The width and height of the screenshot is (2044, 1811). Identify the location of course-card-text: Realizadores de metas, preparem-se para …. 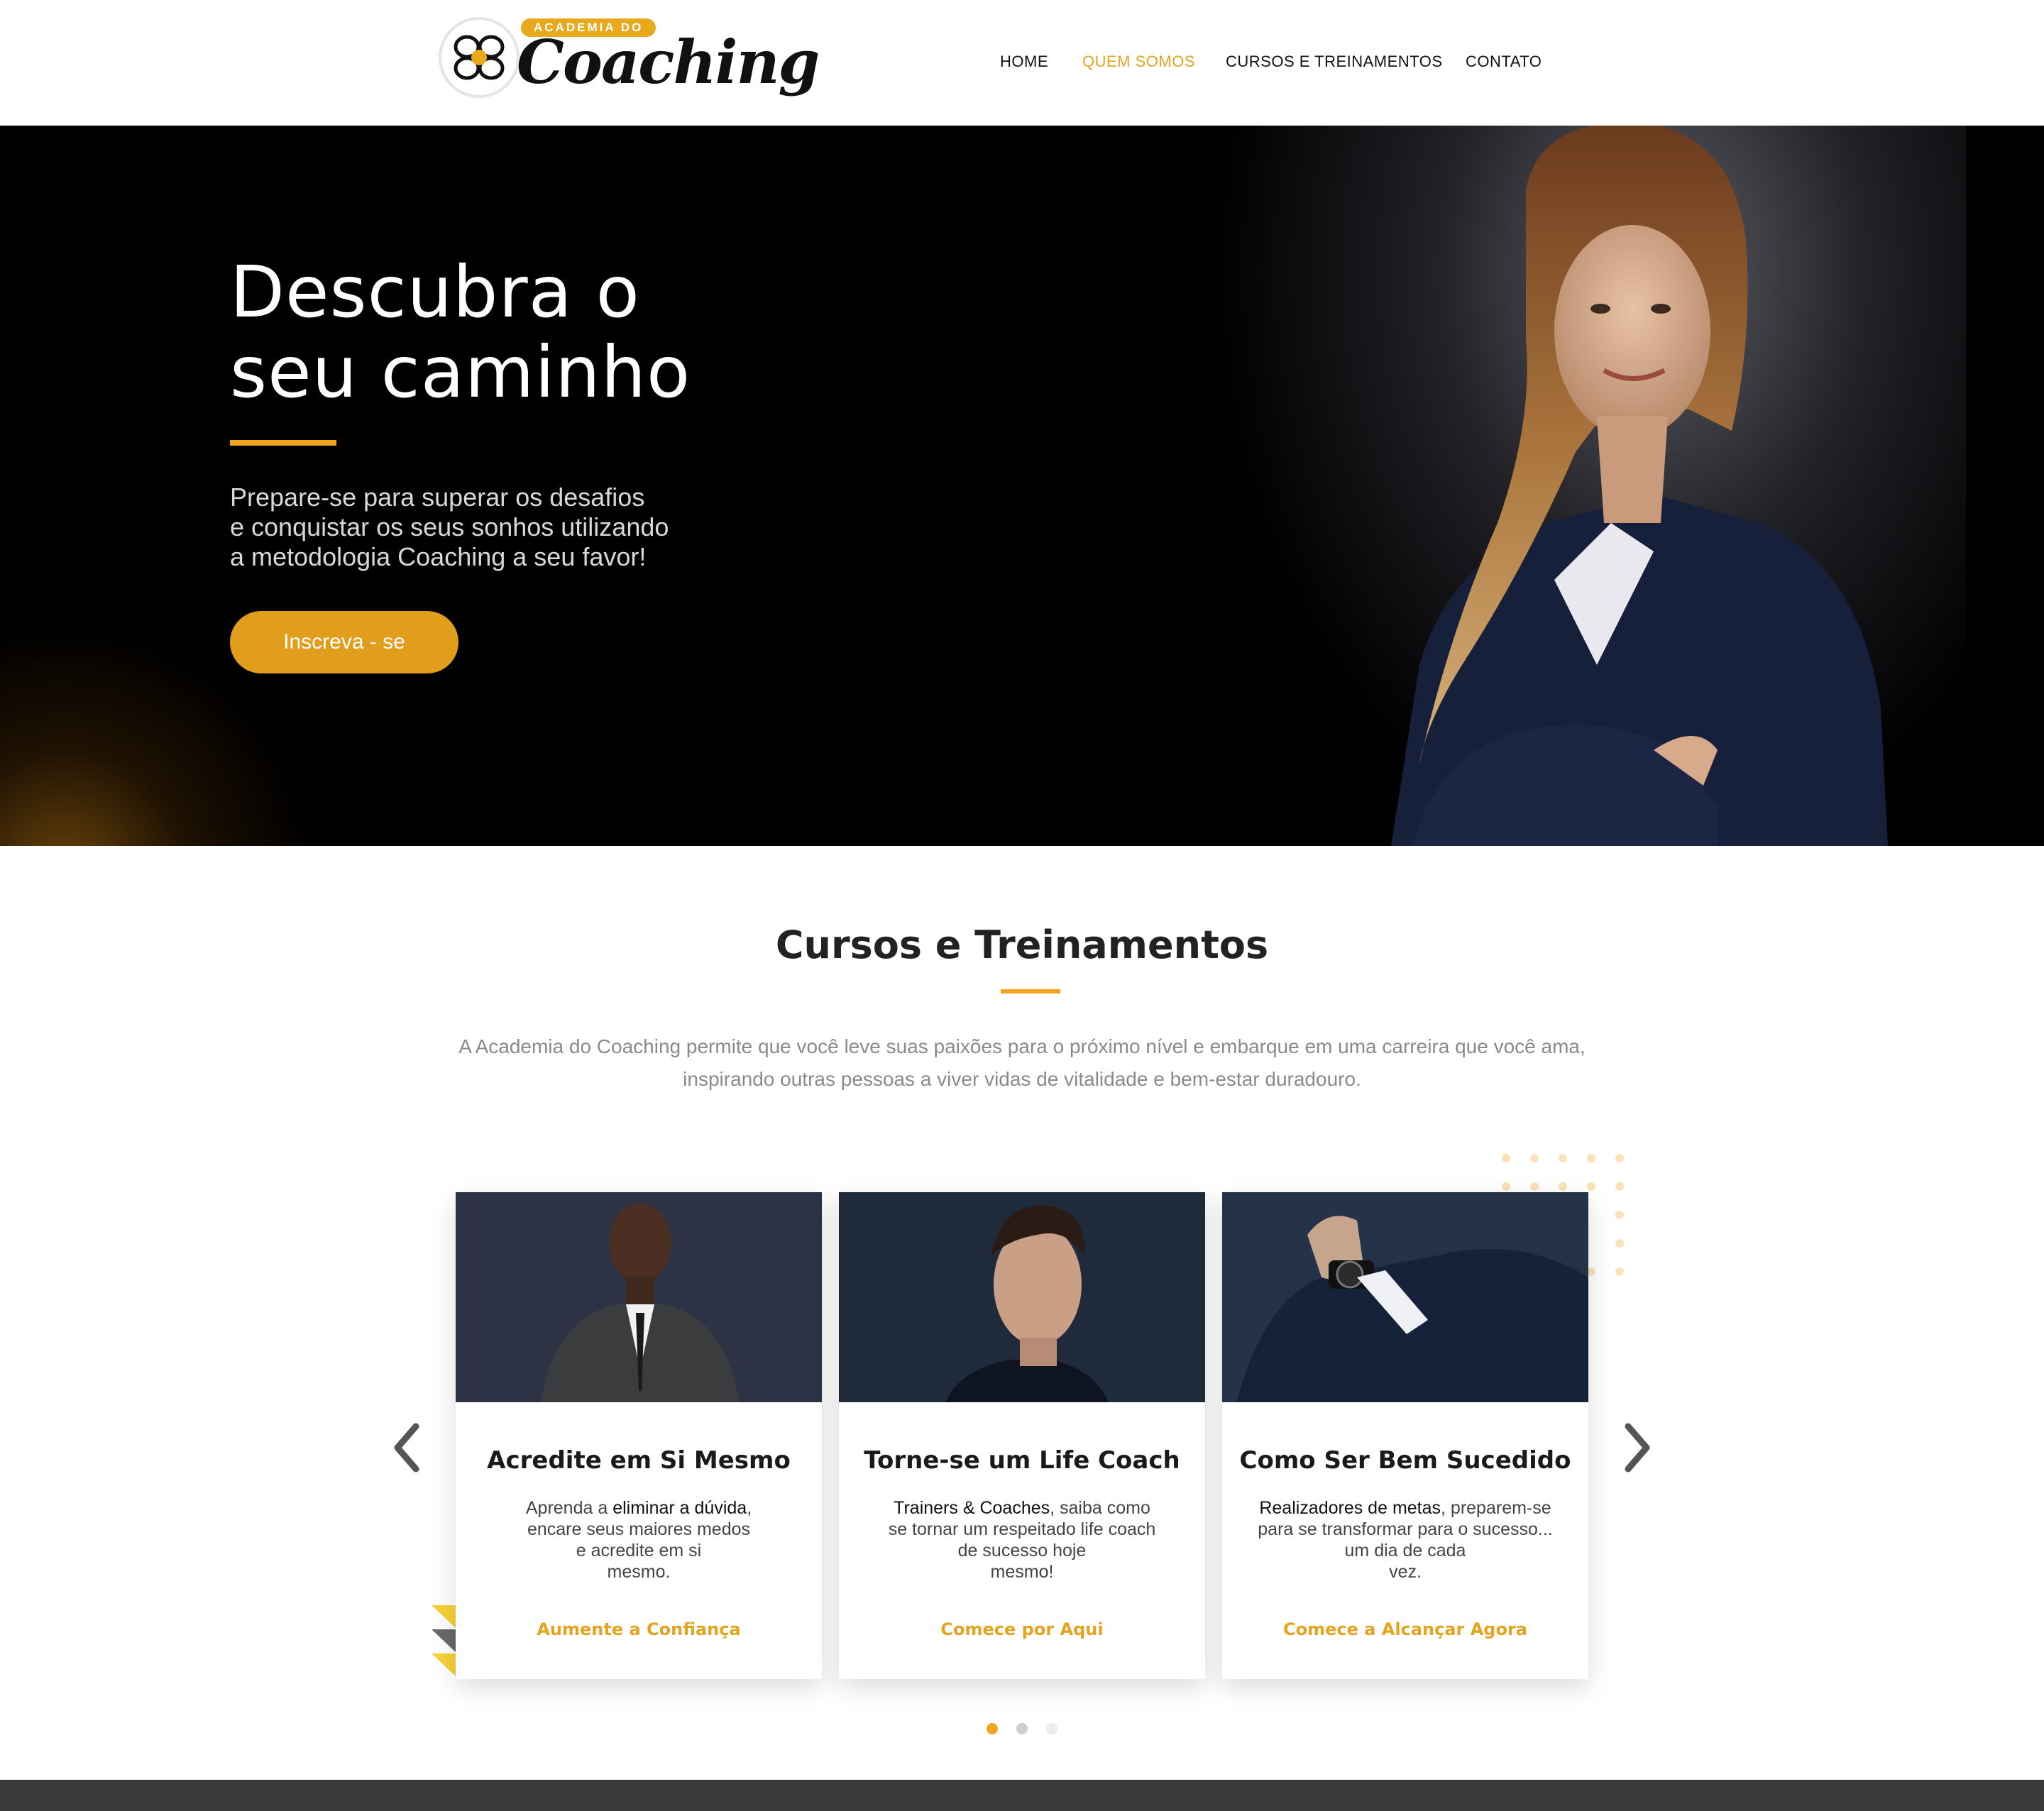
(1405, 1539).